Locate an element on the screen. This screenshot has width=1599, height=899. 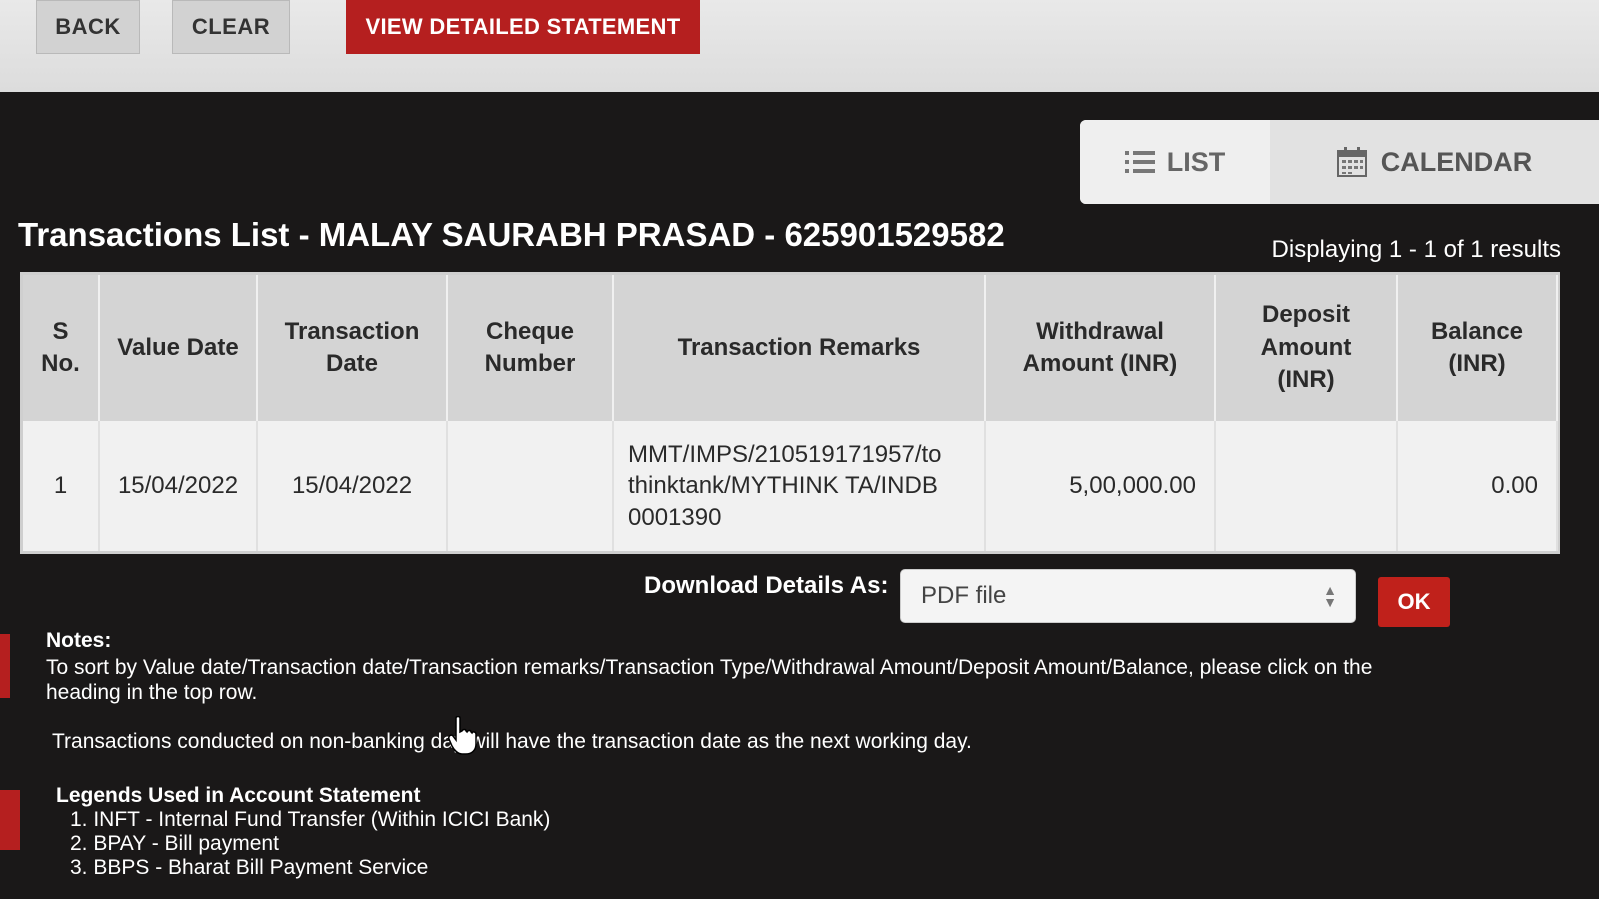
header-deposit-amount: Deposit Amount (INR) is located at coordinates (1306, 348).